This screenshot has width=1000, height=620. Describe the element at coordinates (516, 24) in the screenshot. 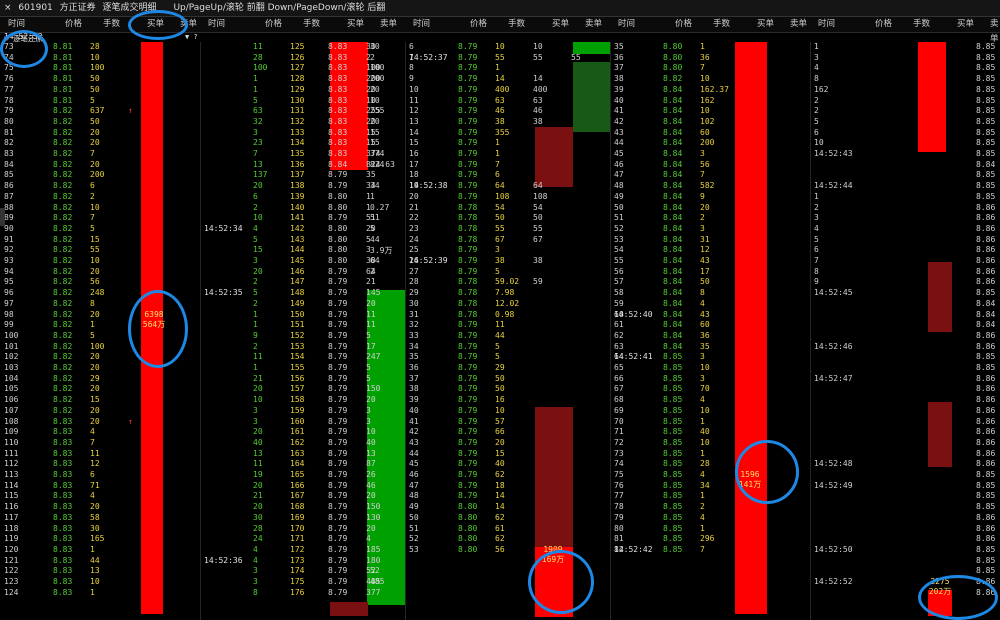

I see `header-qty-3: 手数` at that location.